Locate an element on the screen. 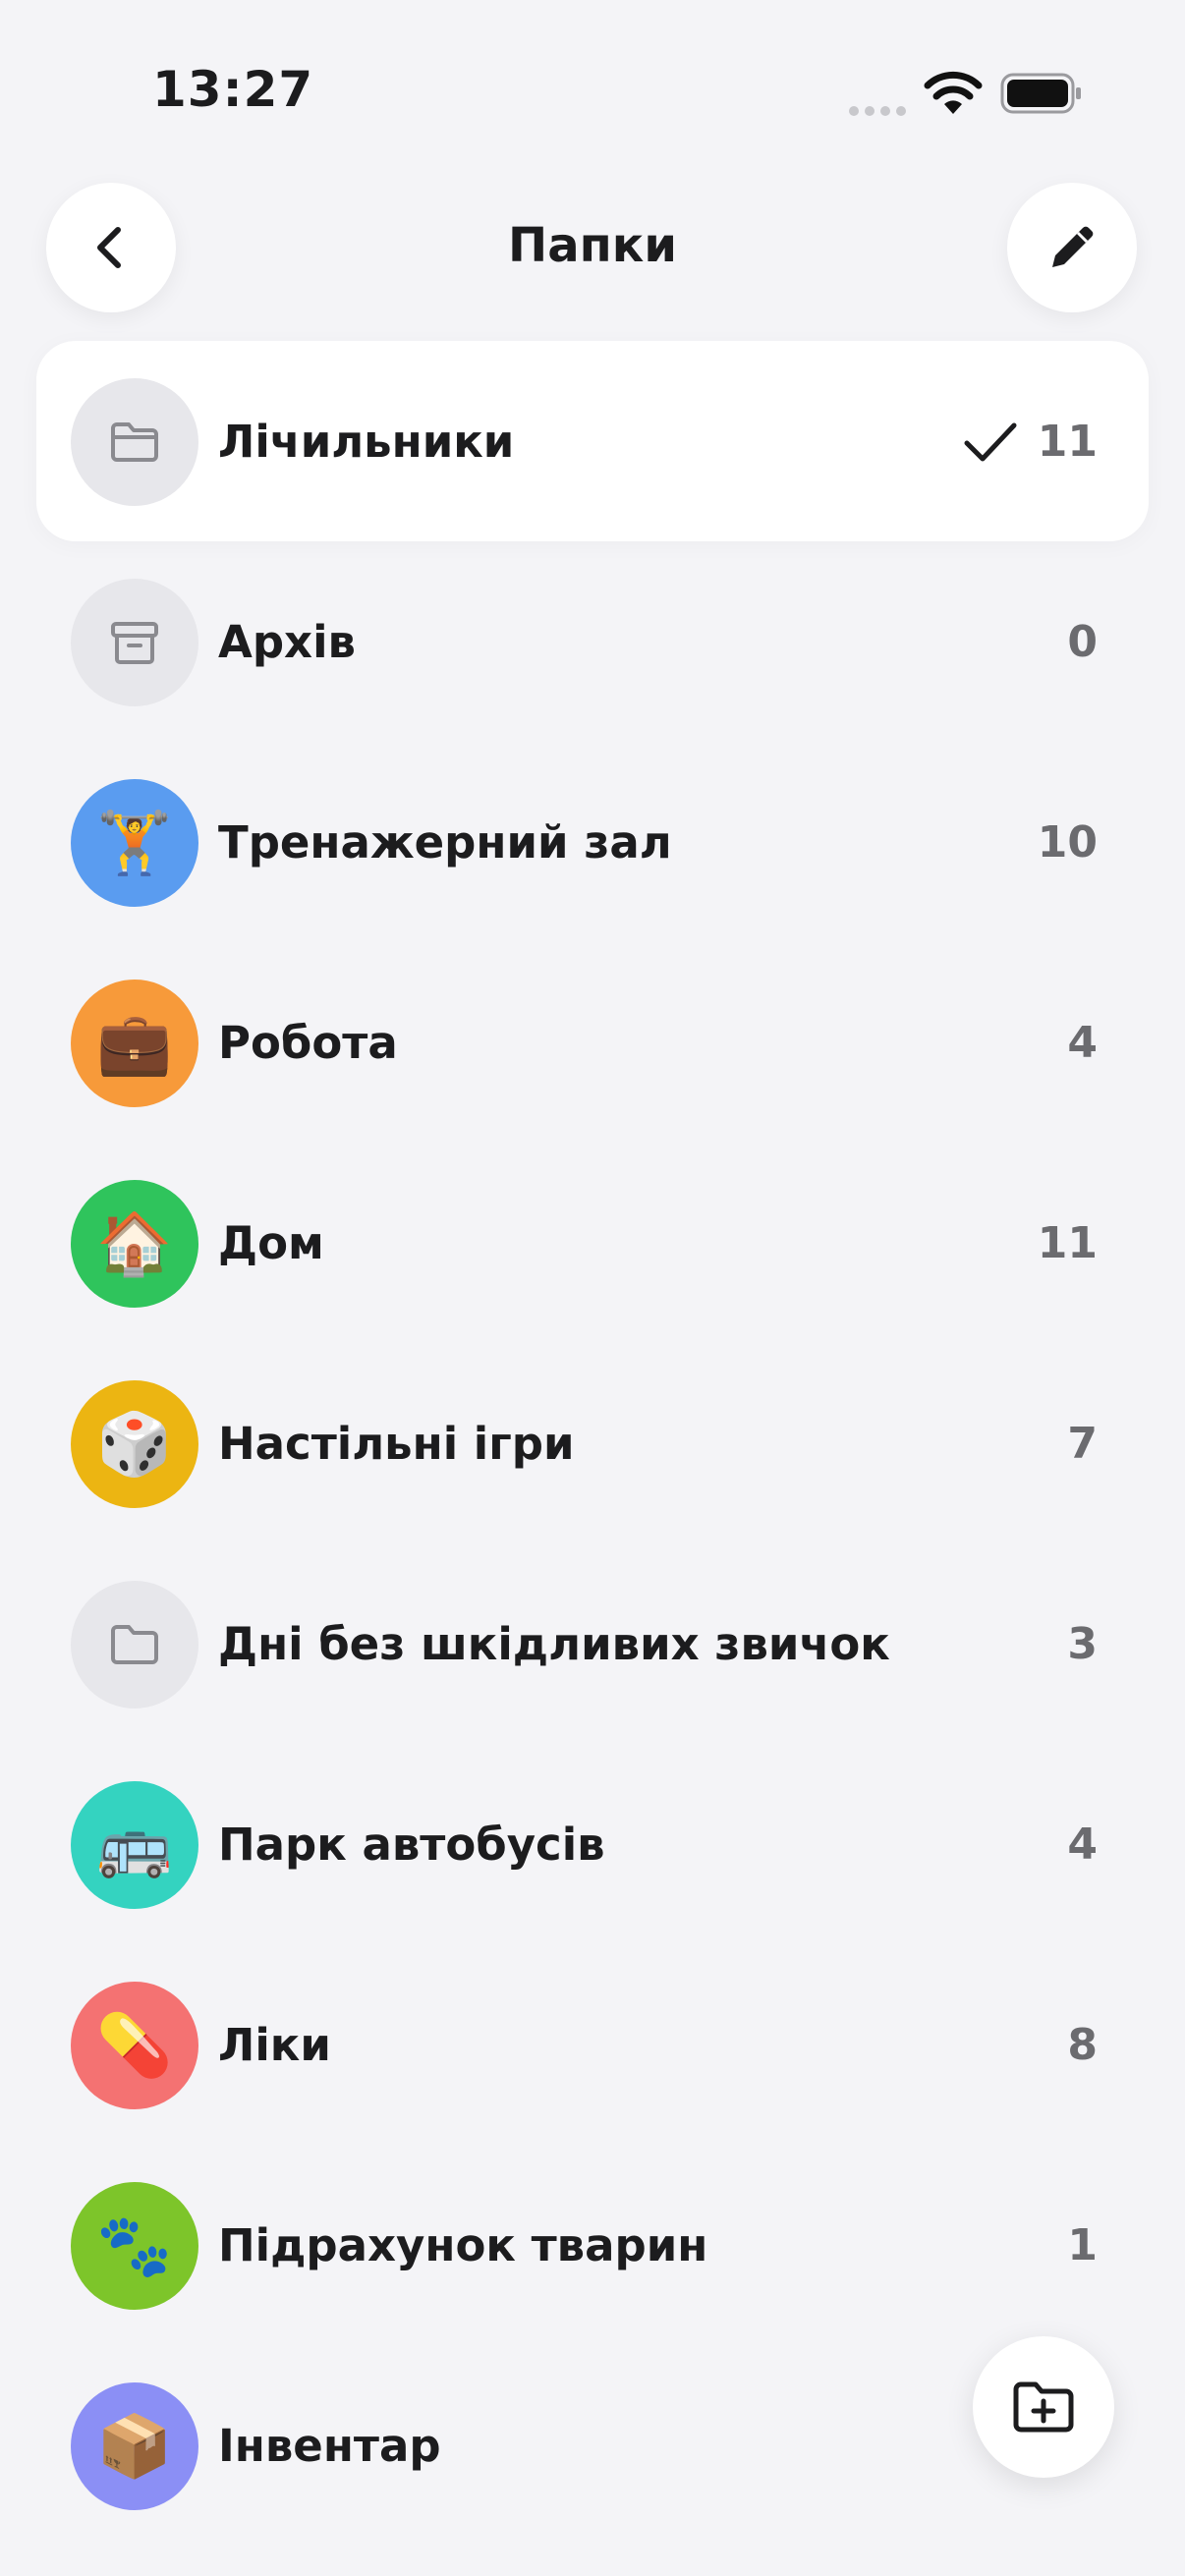 This screenshot has height=2576, width=1185. folder-label: Ліки is located at coordinates (275, 2044).